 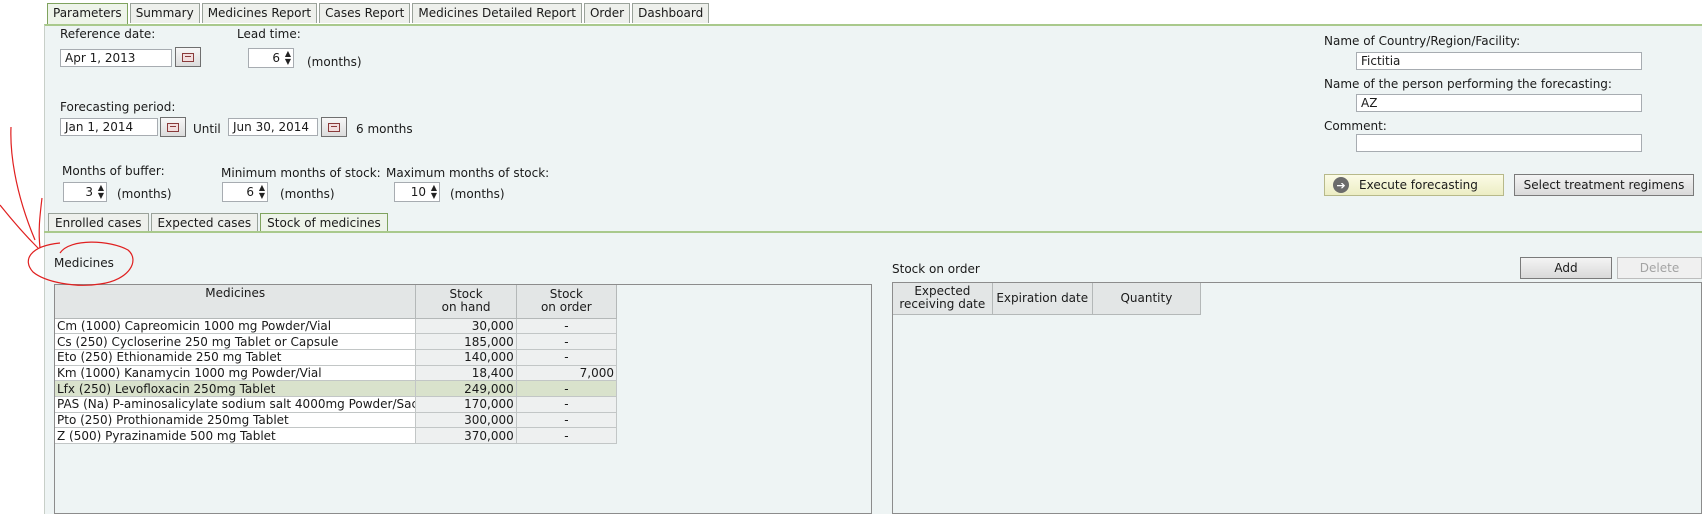 What do you see at coordinates (466, 388) in the screenshot?
I see `stock-on-hand-cell: 249,000` at bounding box center [466, 388].